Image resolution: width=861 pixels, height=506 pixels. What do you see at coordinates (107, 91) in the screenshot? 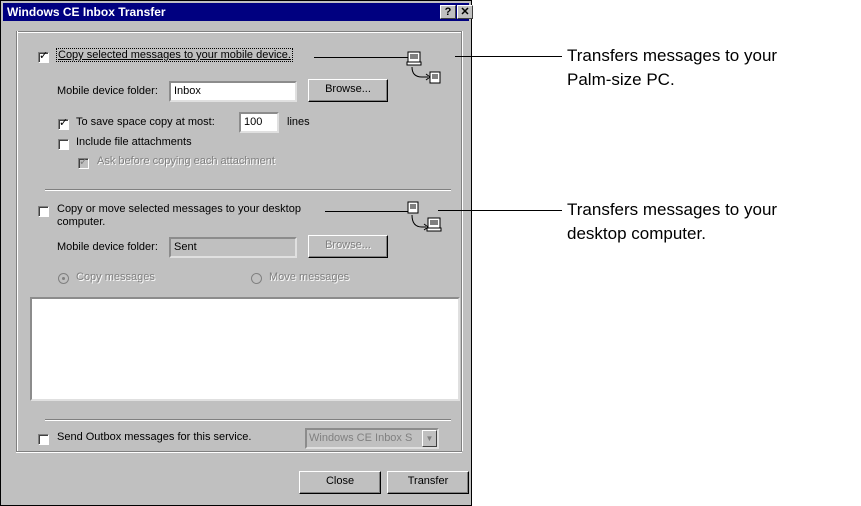
I see `mobile-folder-label: Mobile device folder:` at bounding box center [107, 91].